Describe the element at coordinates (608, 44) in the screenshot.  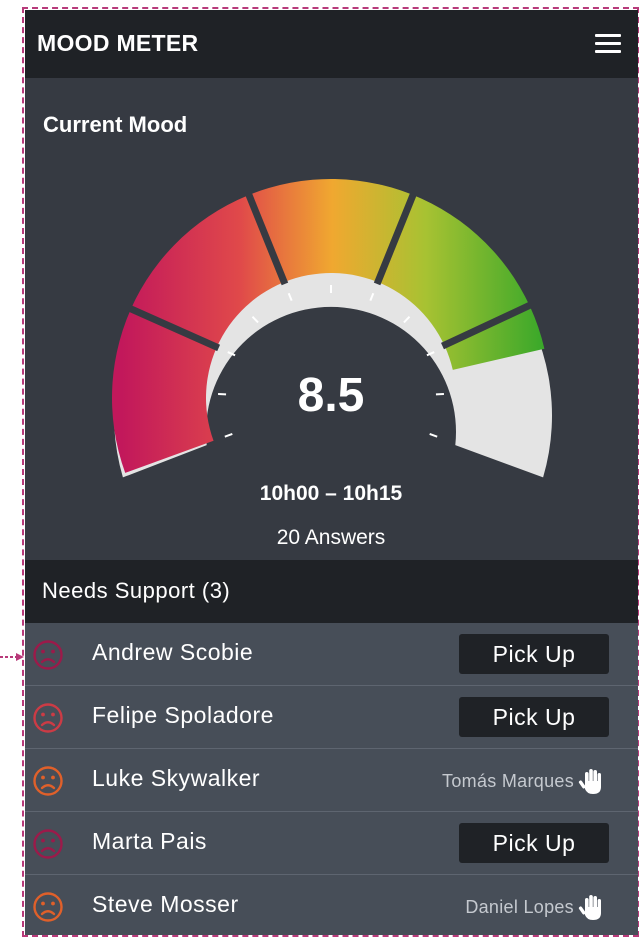
I see `hamburger-menu-icon` at that location.